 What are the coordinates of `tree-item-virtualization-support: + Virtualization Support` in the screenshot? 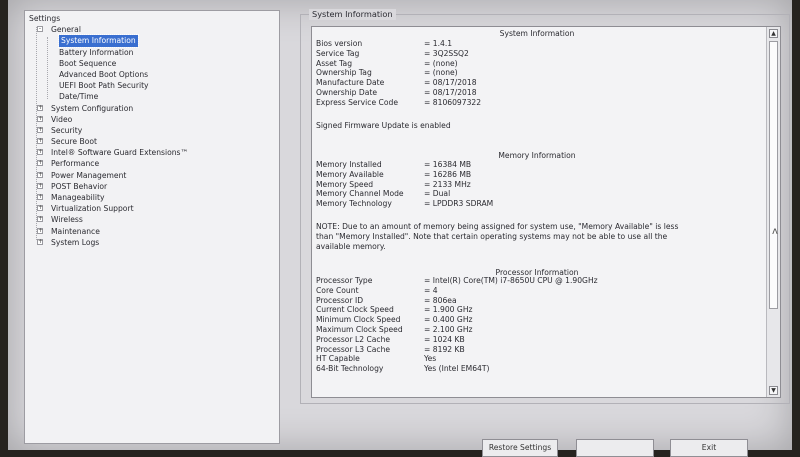 It's located at (154, 208).